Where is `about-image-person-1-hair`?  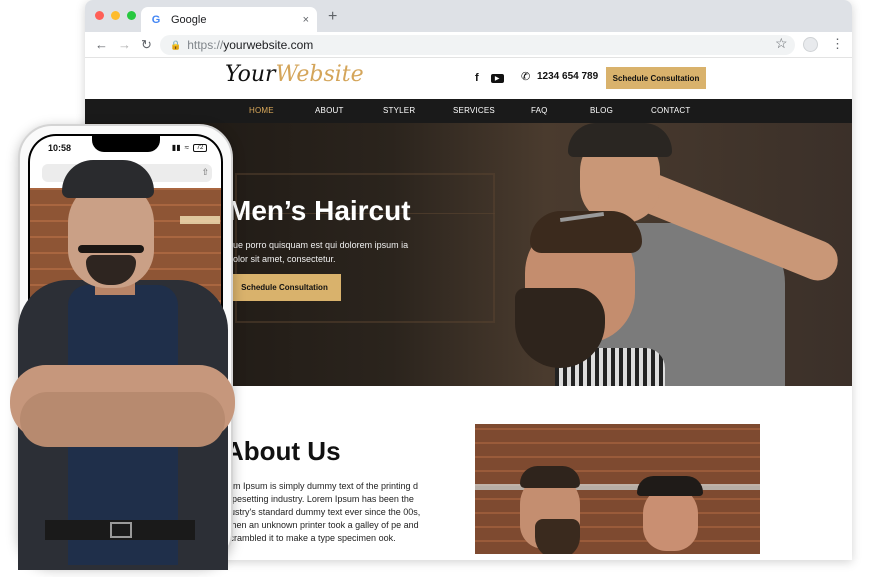 about-image-person-1-hair is located at coordinates (550, 477).